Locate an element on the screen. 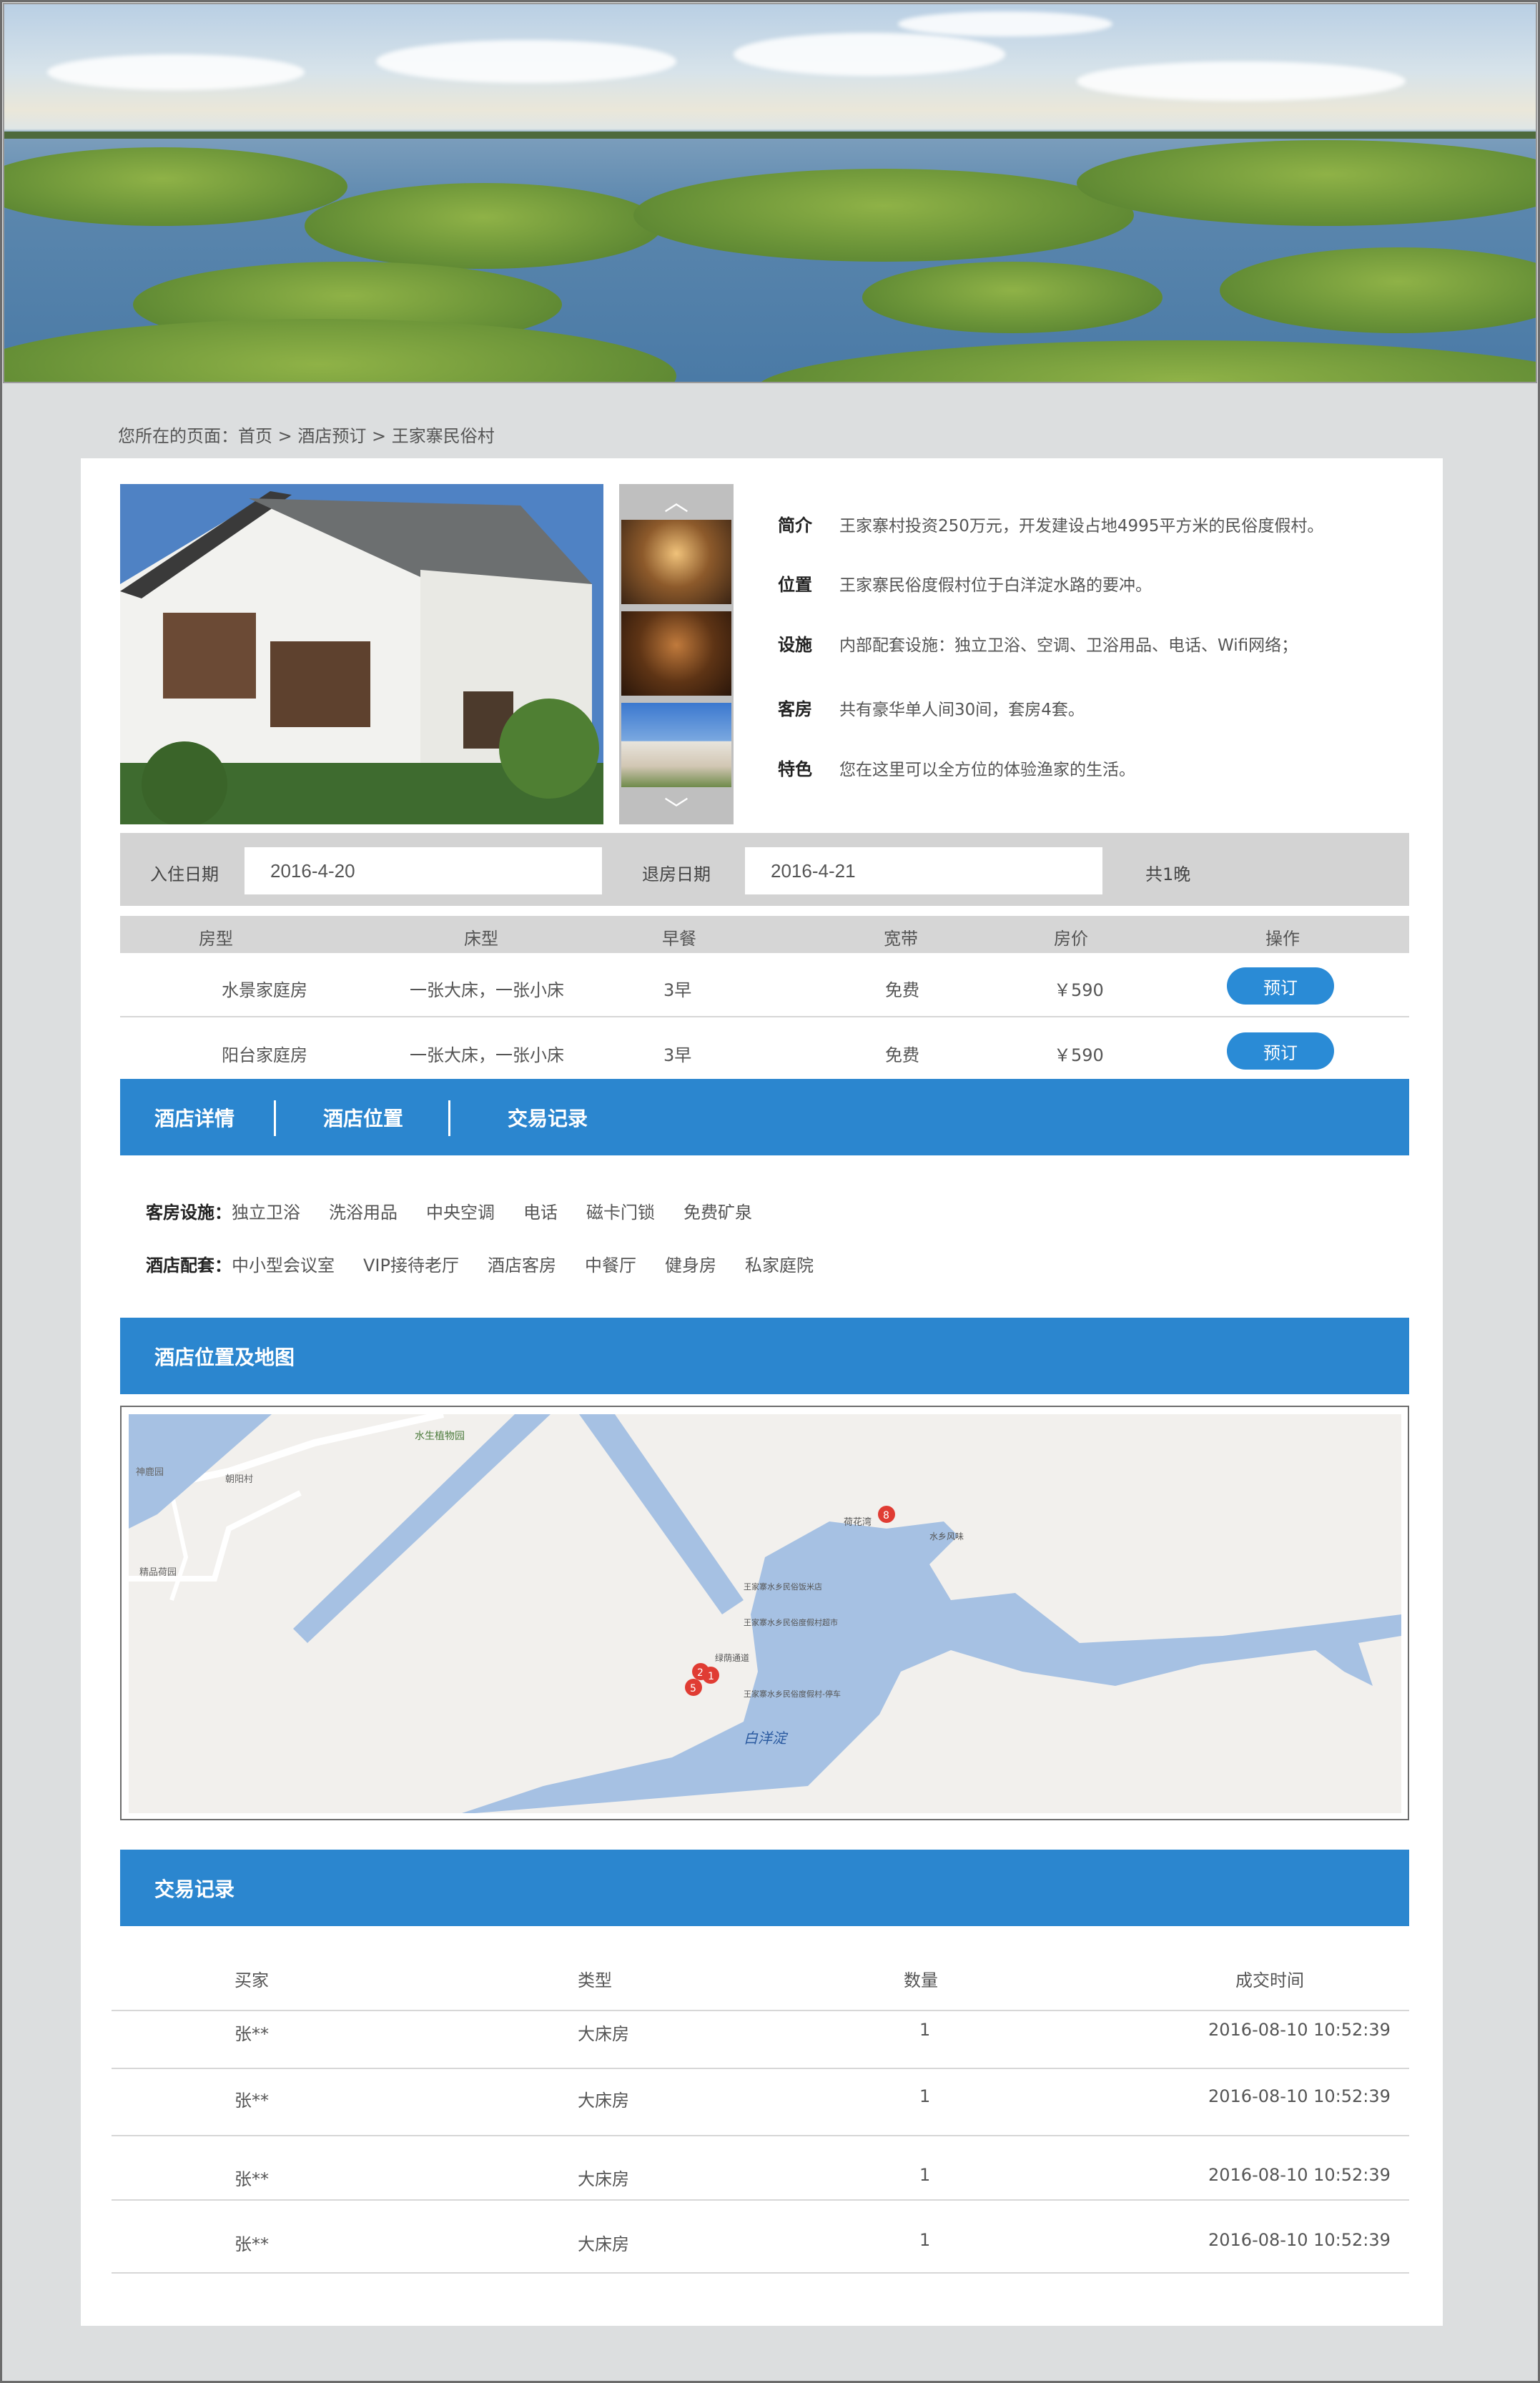 The width and height of the screenshot is (1540, 2383). info-value: 内部配套设施：独立卫浴、空调、卫浴用品、电话、Wifi网络； is located at coordinates (1069, 645).